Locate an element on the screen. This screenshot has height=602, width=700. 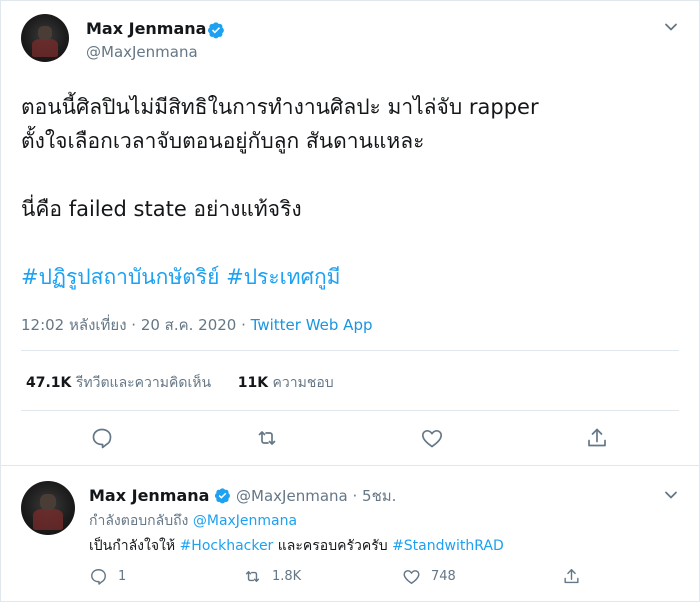
reply-author-avatar is located at coordinates (48, 508).